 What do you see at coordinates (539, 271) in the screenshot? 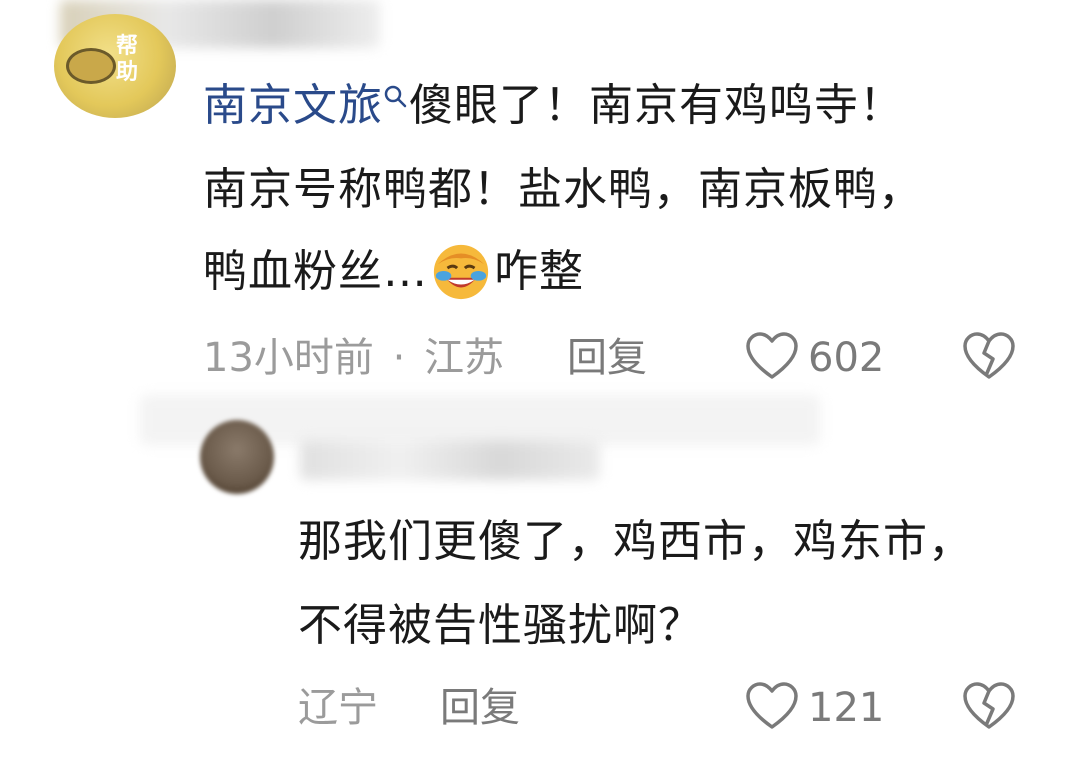
I see `comment-text-3b: 咋整` at bounding box center [539, 271].